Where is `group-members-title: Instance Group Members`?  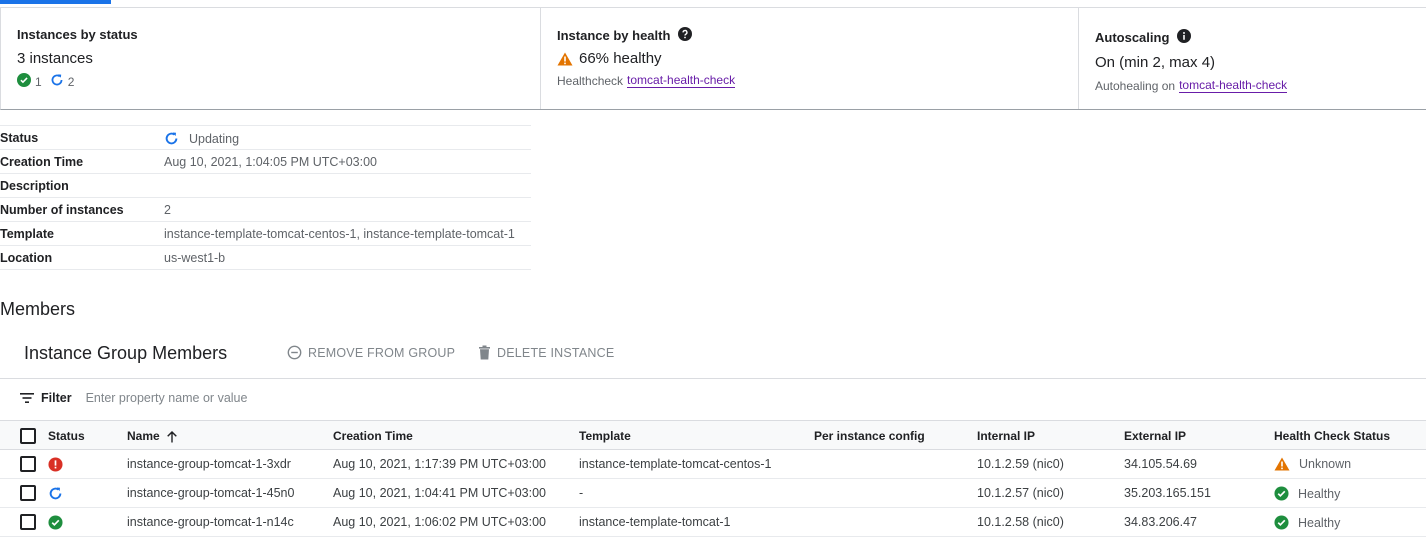 group-members-title: Instance Group Members is located at coordinates (126, 353).